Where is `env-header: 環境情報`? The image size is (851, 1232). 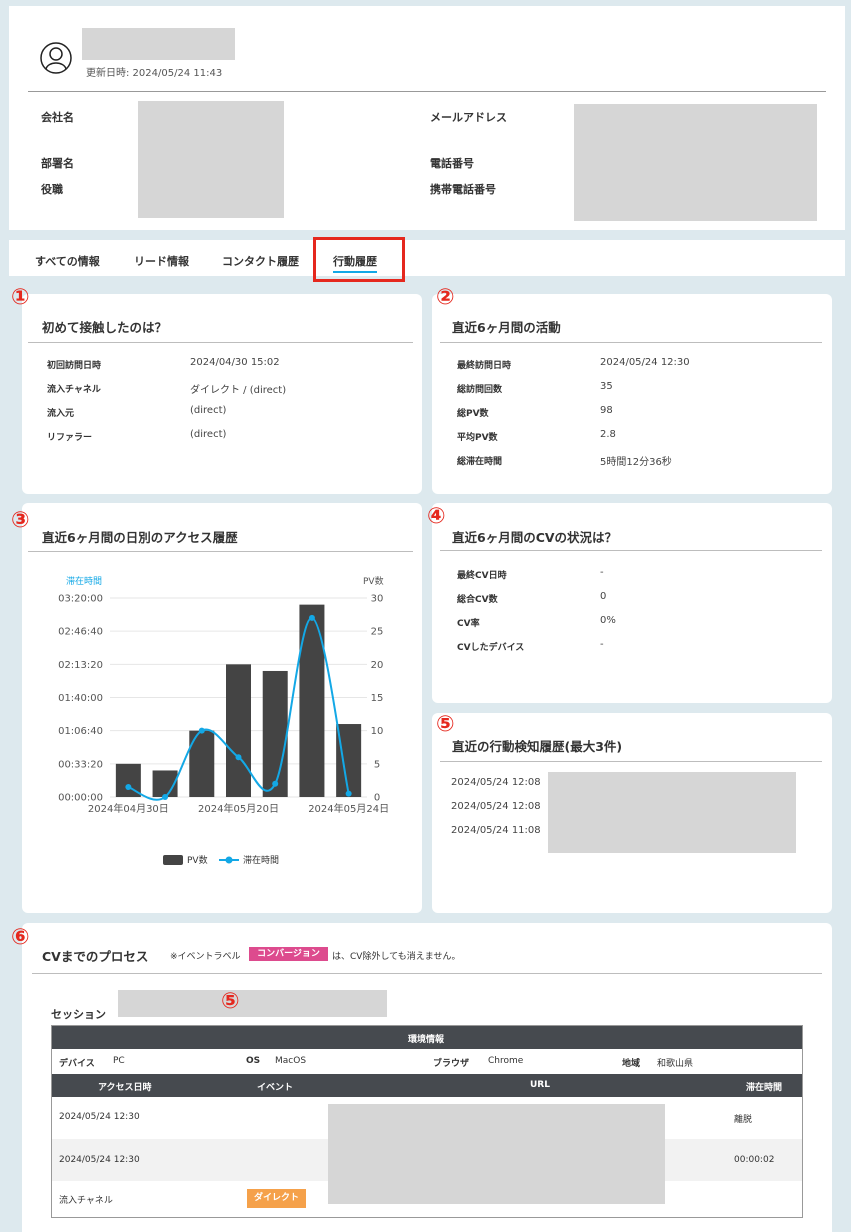 env-header: 環境情報 is located at coordinates (426, 1040).